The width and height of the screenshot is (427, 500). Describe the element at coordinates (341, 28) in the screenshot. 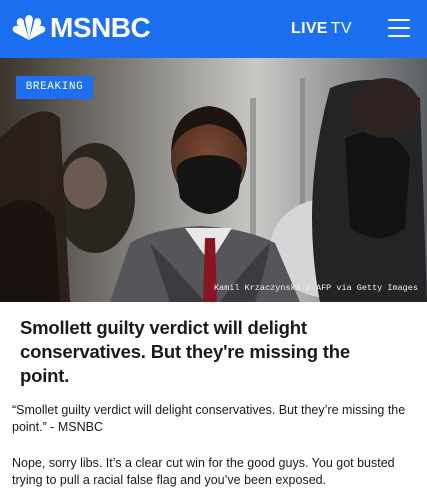

I see `tv-label: TV` at that location.